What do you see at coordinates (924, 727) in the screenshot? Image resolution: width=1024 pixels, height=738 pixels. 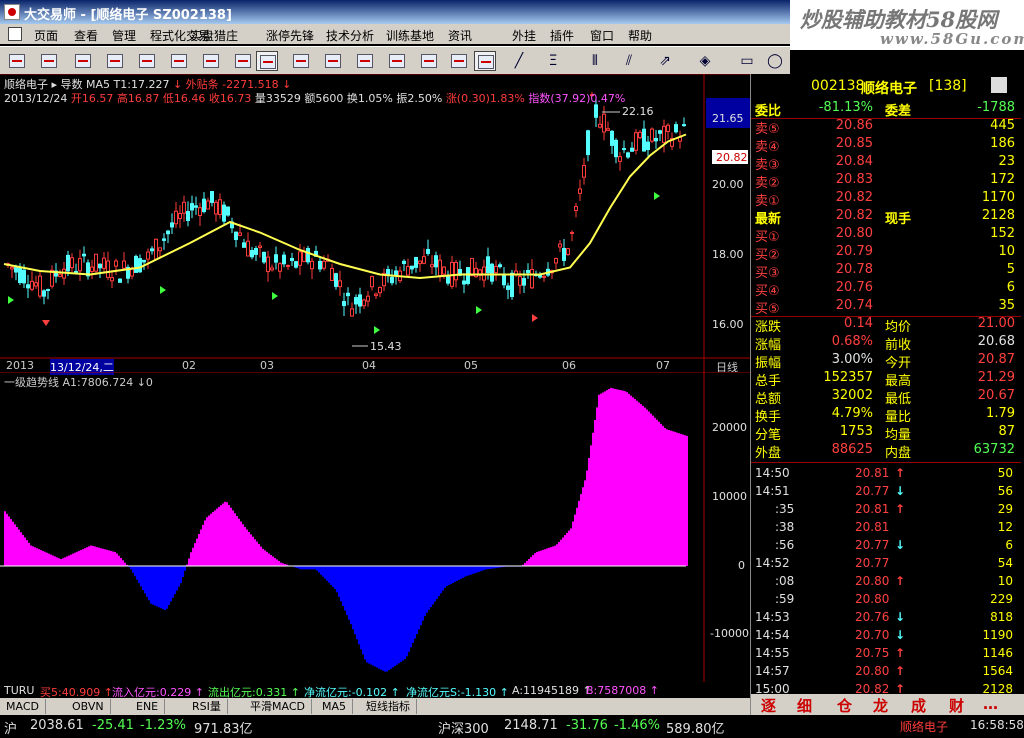 I see `status-stock: 顺络电子` at bounding box center [924, 727].